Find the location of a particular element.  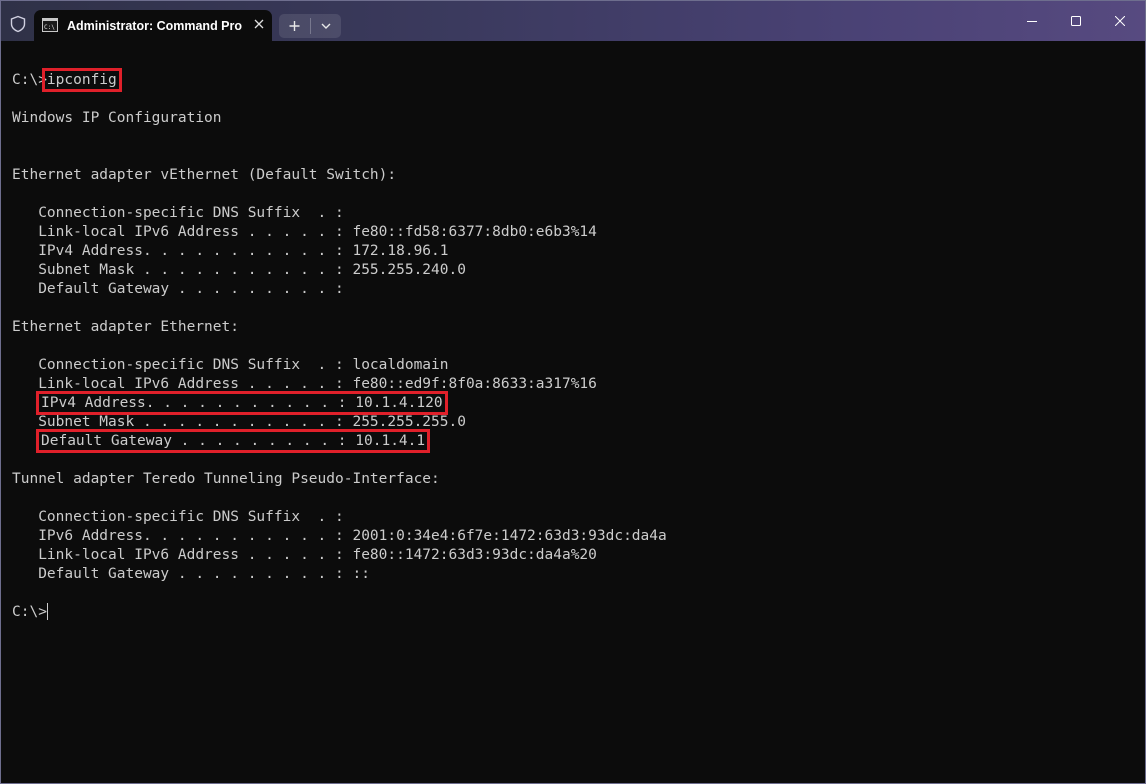

highlighted-command: ipconfig is located at coordinates (81, 80).